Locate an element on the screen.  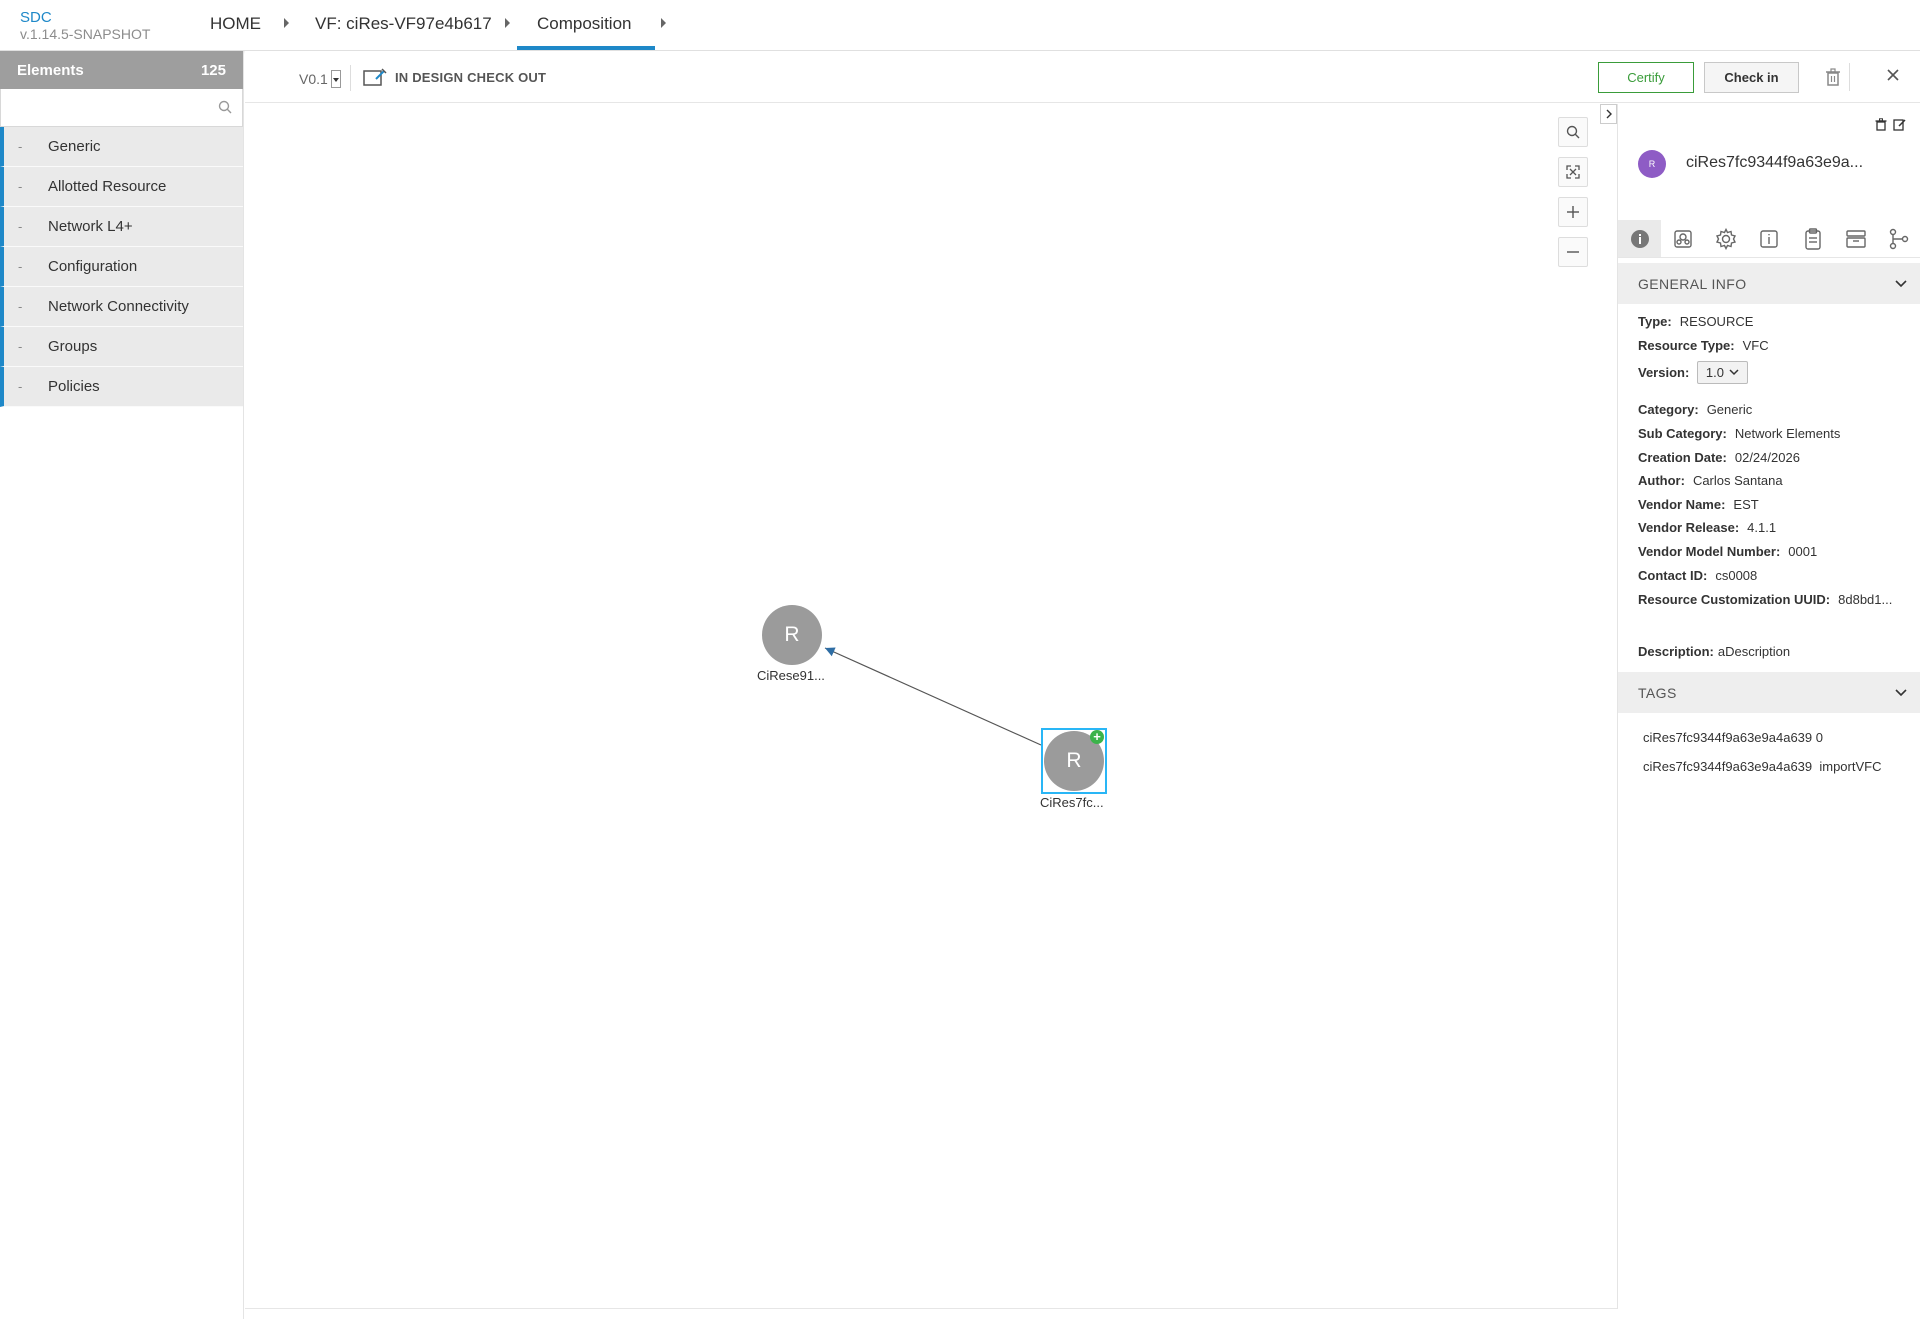
collapse-panel-button is located at coordinates (1608, 114).